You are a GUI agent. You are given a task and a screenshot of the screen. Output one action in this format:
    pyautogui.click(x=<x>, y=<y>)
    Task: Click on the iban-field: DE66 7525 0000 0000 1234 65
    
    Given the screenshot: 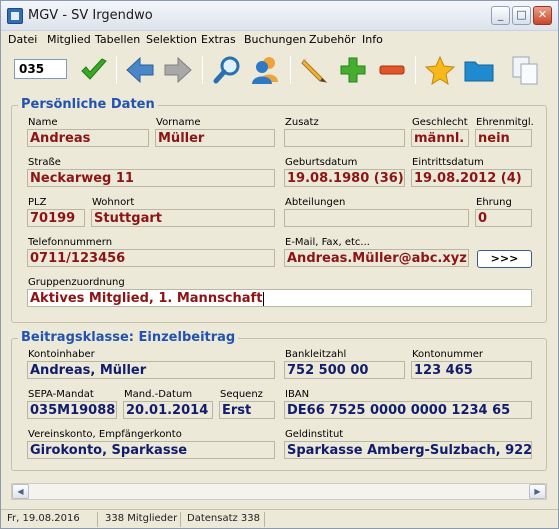 What is the action you would take?
    pyautogui.click(x=408, y=410)
    